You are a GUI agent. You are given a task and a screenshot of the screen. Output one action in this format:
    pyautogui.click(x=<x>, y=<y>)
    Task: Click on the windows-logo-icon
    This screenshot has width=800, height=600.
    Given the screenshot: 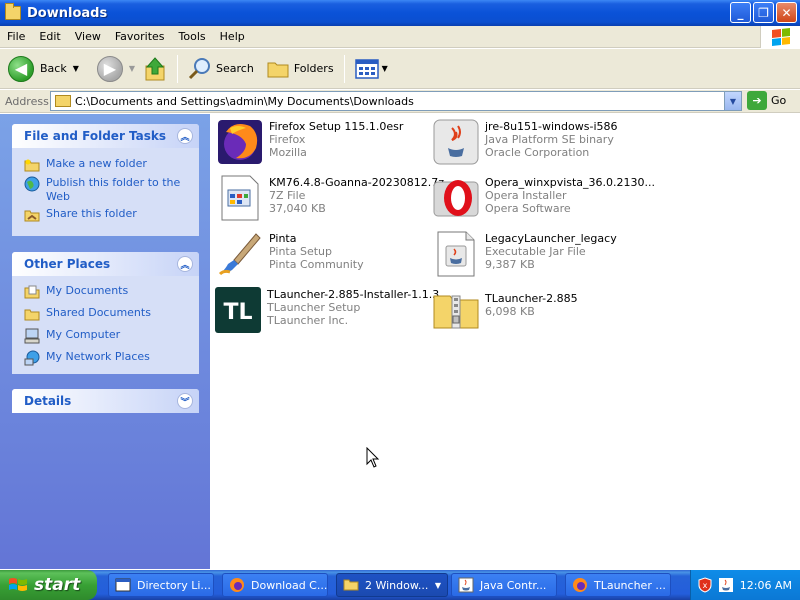 What is the action you would take?
    pyautogui.click(x=18, y=584)
    